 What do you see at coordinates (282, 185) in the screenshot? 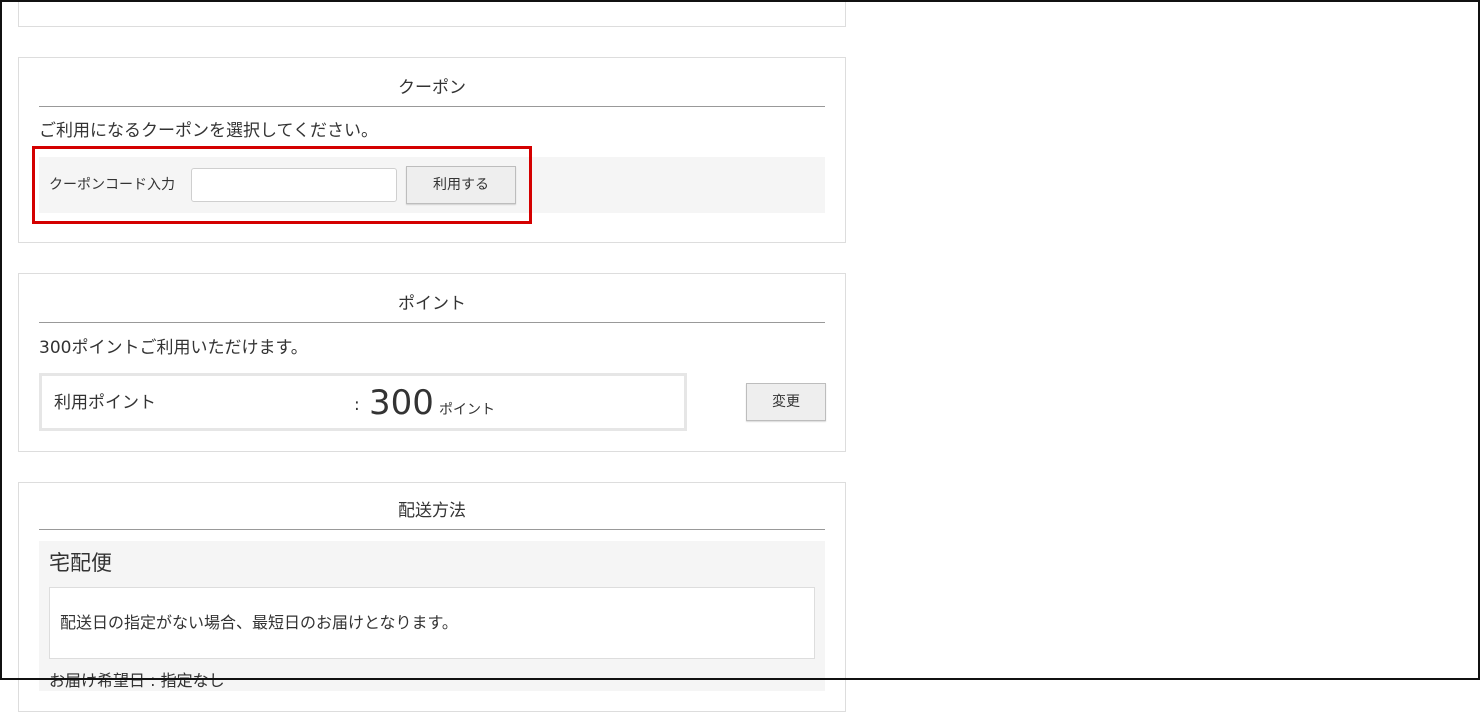
I see `highlight-box` at bounding box center [282, 185].